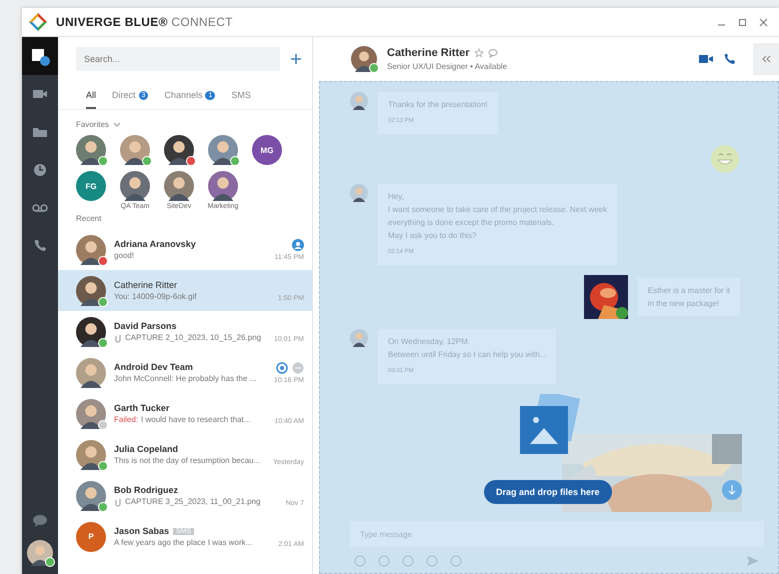  Describe the element at coordinates (142, 408) in the screenshot. I see `contact-name: Garth Tucker` at that location.